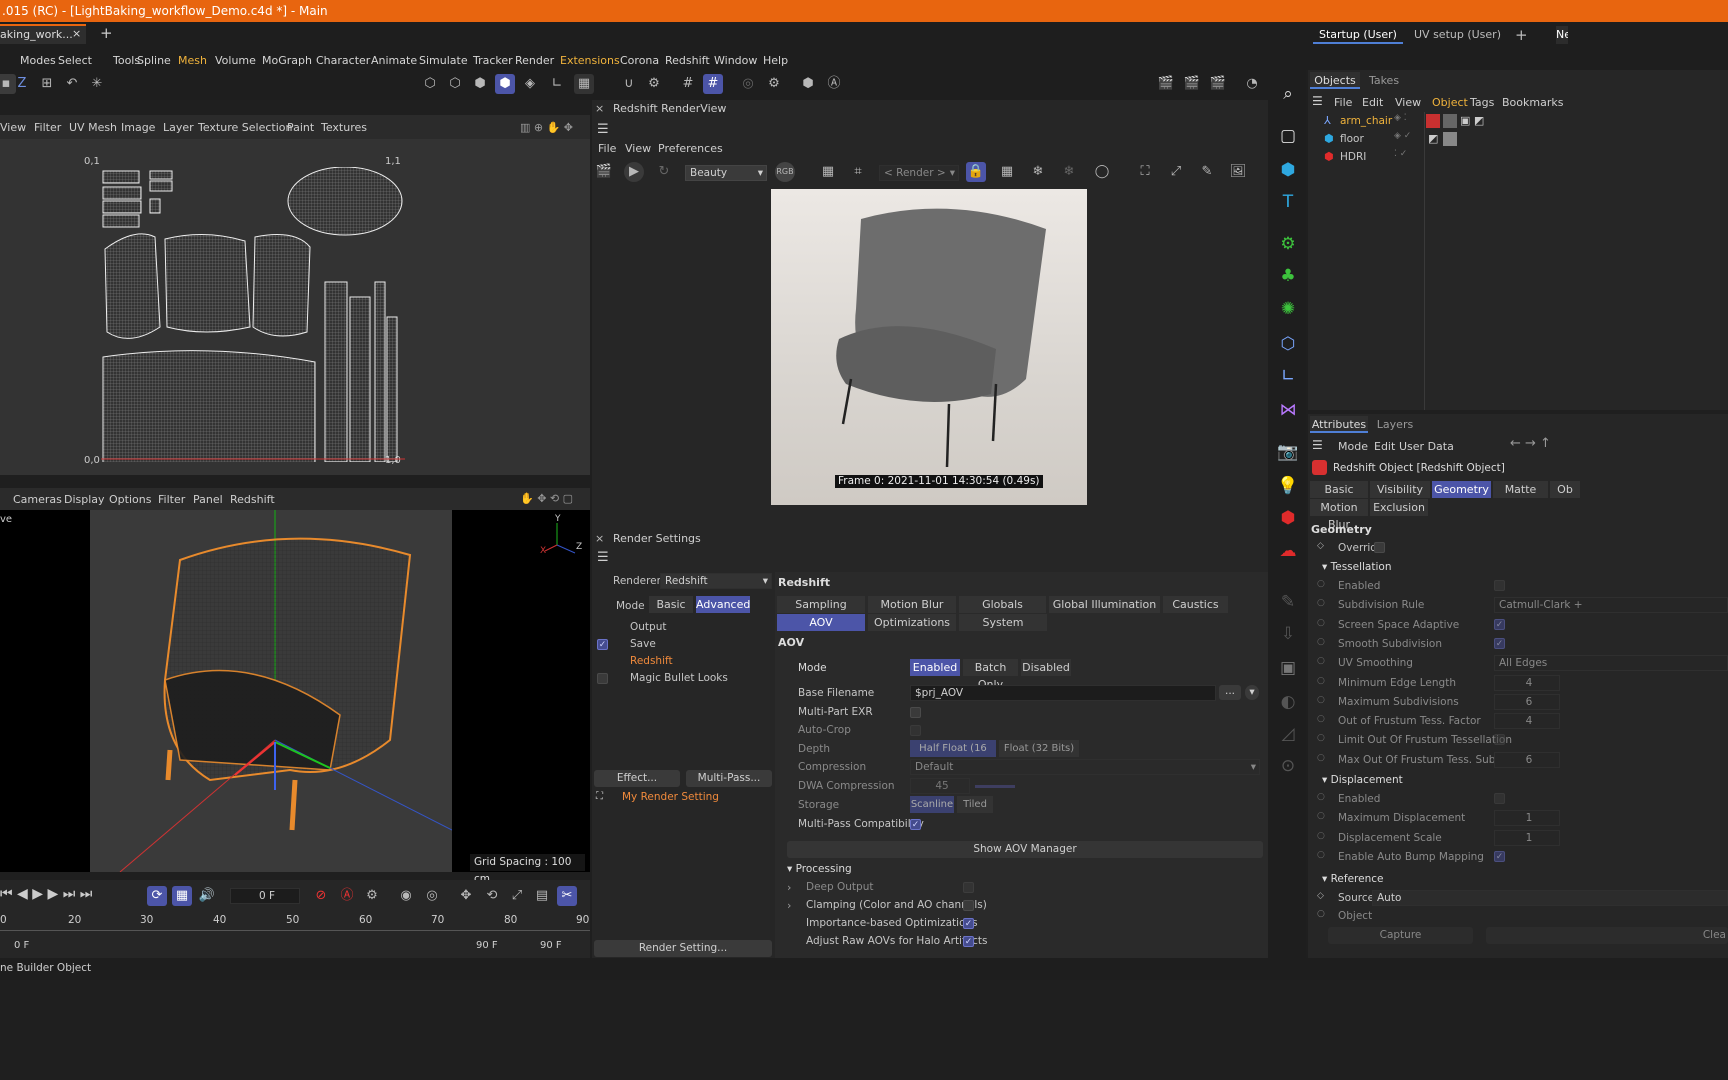  What do you see at coordinates (455, 84) in the screenshot?
I see `edges-mode-icon: ⬡` at bounding box center [455, 84].